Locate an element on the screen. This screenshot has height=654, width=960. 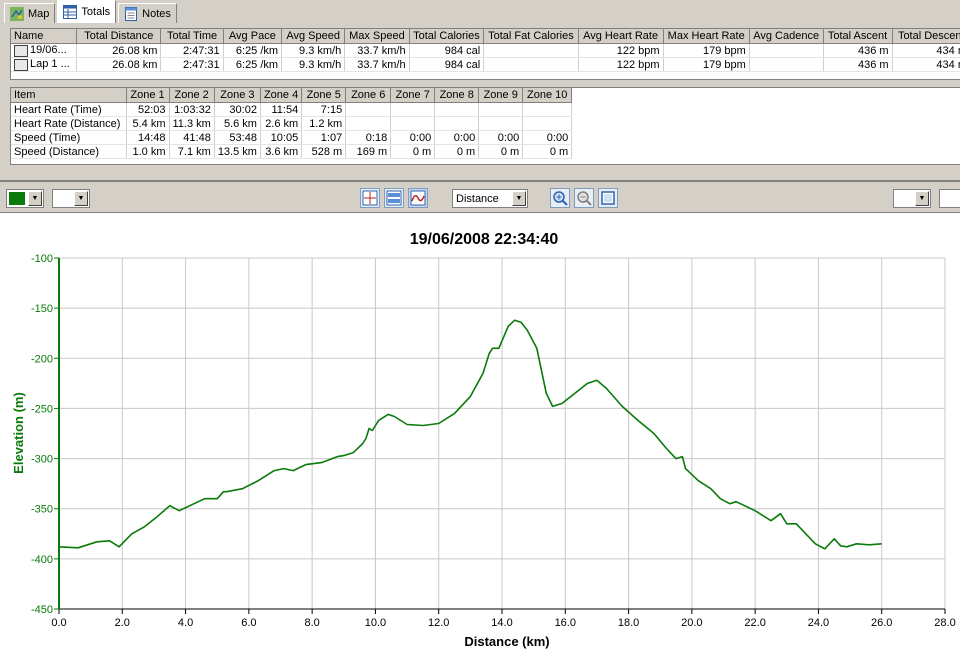
y-tick-label: -200 is located at coordinates (42, 359).